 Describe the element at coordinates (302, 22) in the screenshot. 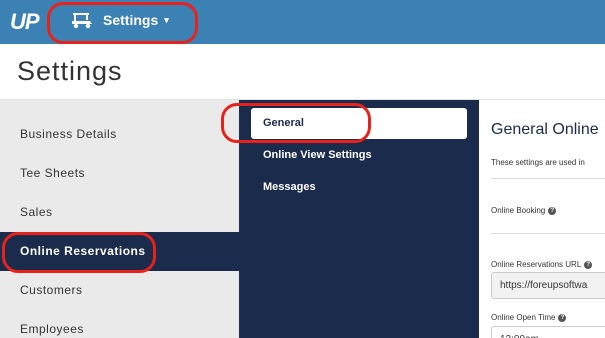

I see `top-bar: UP Settings ▾` at that location.